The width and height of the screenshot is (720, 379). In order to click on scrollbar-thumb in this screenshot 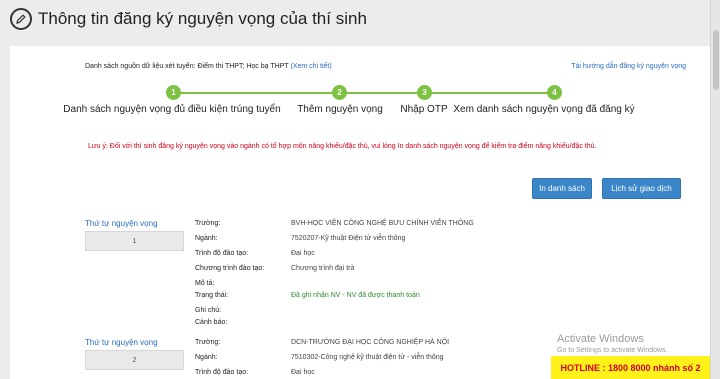, I will do `click(716, 60)`.